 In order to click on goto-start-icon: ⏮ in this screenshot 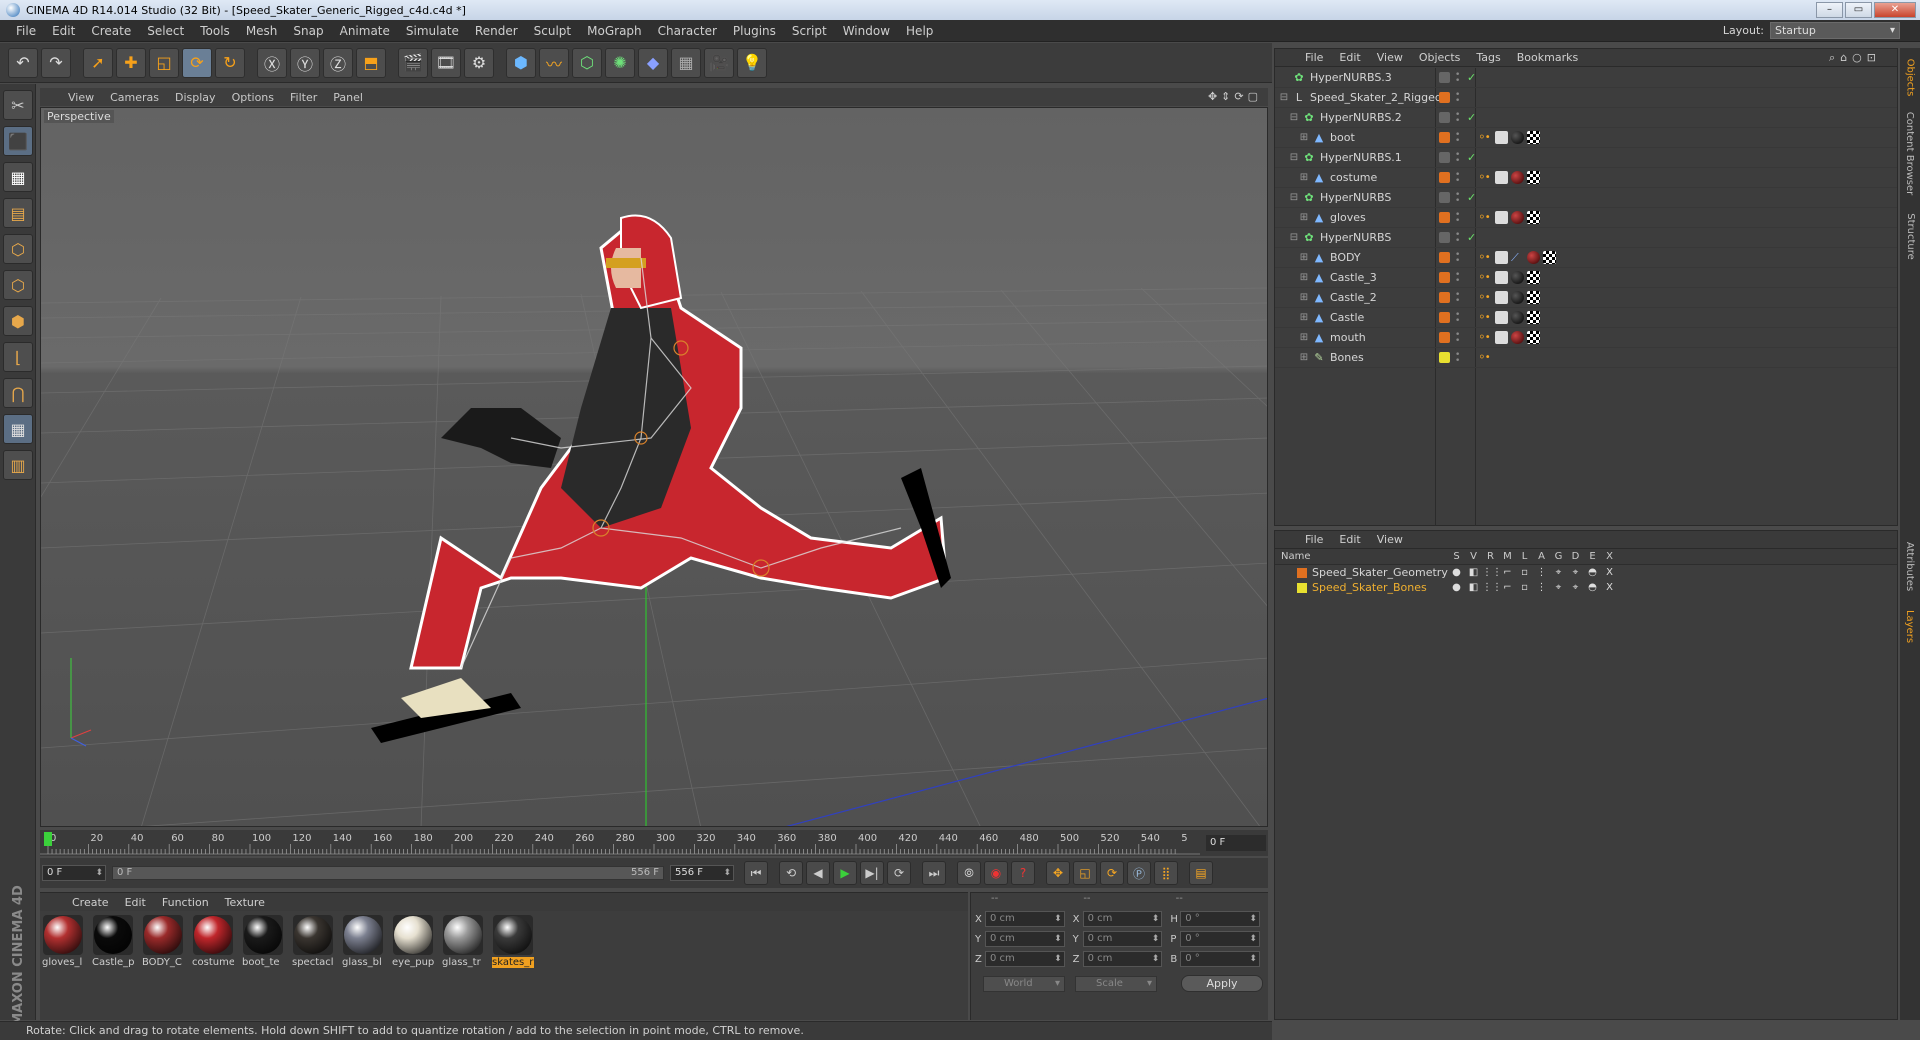, I will do `click(756, 873)`.